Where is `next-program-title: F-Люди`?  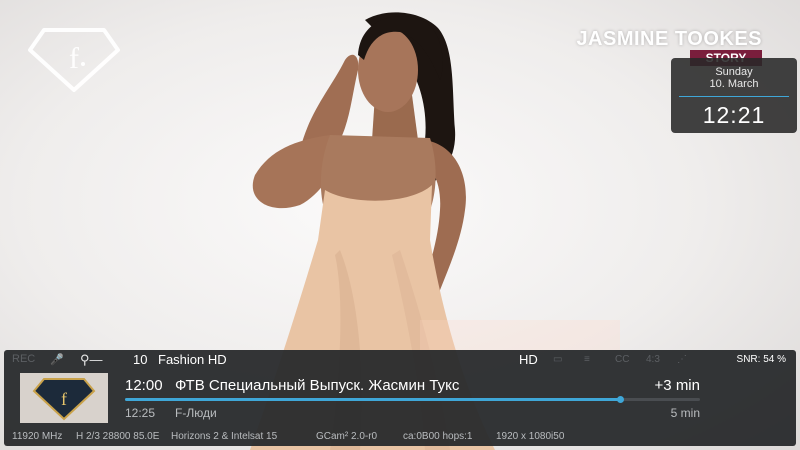 next-program-title: F-Люди is located at coordinates (196, 413).